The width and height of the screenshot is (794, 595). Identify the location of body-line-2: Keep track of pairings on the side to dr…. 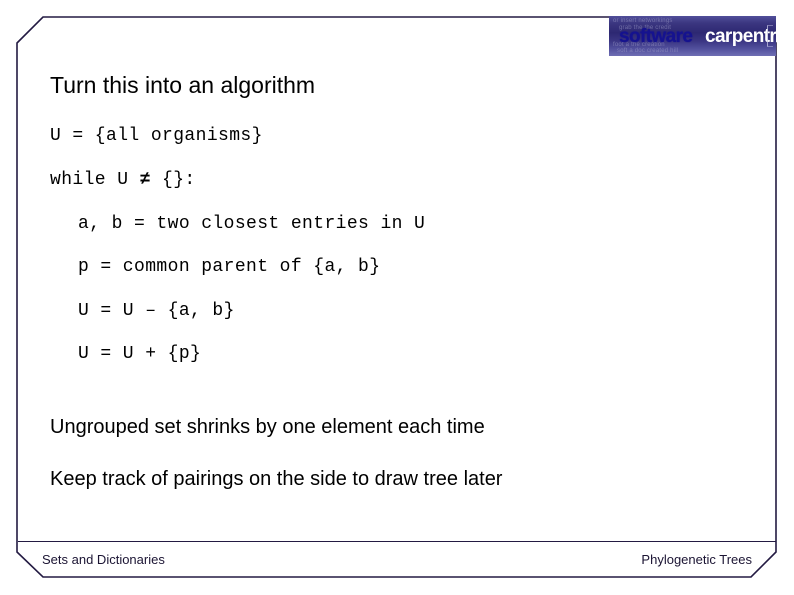
(276, 479).